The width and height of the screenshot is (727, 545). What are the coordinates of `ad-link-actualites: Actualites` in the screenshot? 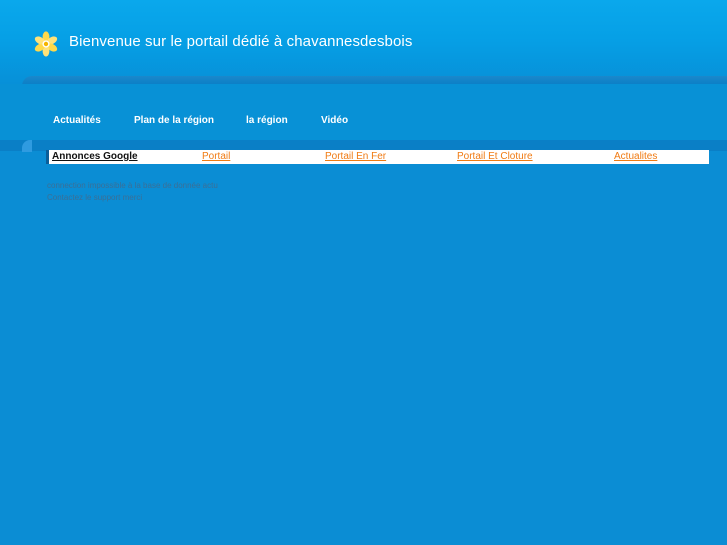 It's located at (635, 156).